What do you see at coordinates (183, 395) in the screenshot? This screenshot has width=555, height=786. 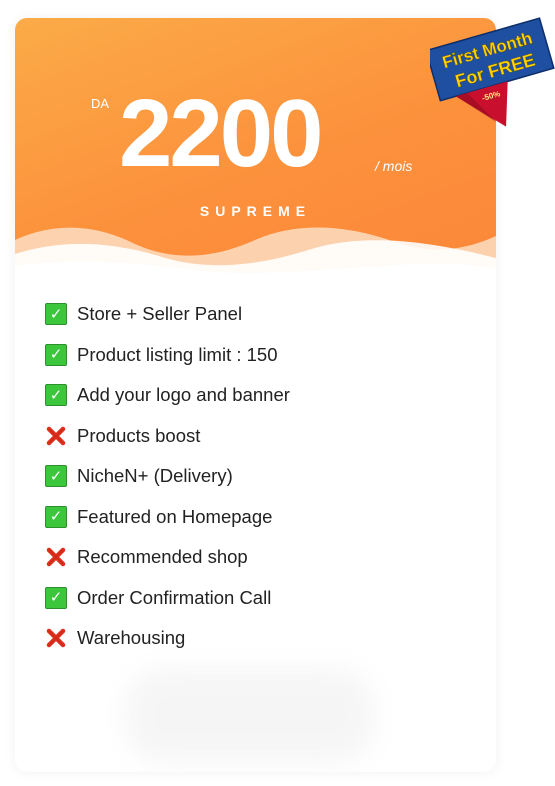 I see `feature-label: Add your logo and banner` at bounding box center [183, 395].